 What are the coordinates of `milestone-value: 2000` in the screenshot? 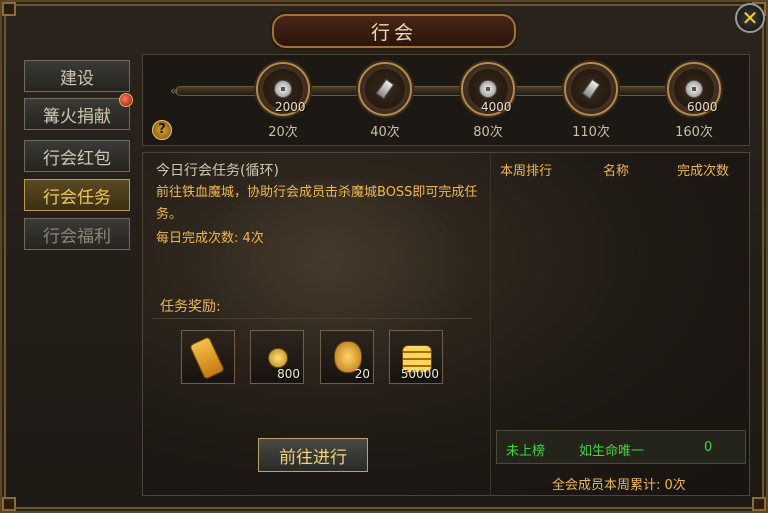 It's located at (290, 107).